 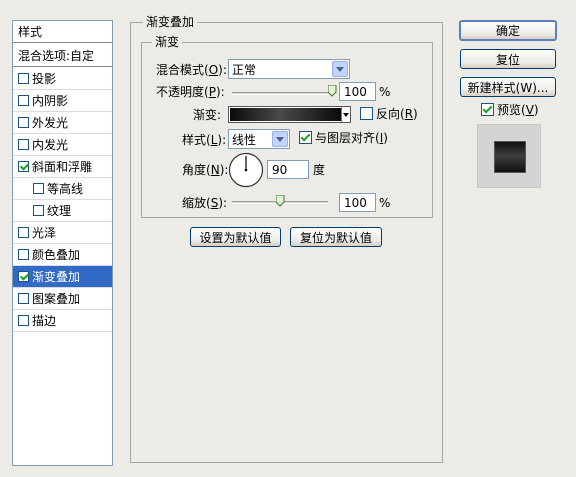 I want to click on style-item-outer-glow: 外发光, so click(x=62, y=123).